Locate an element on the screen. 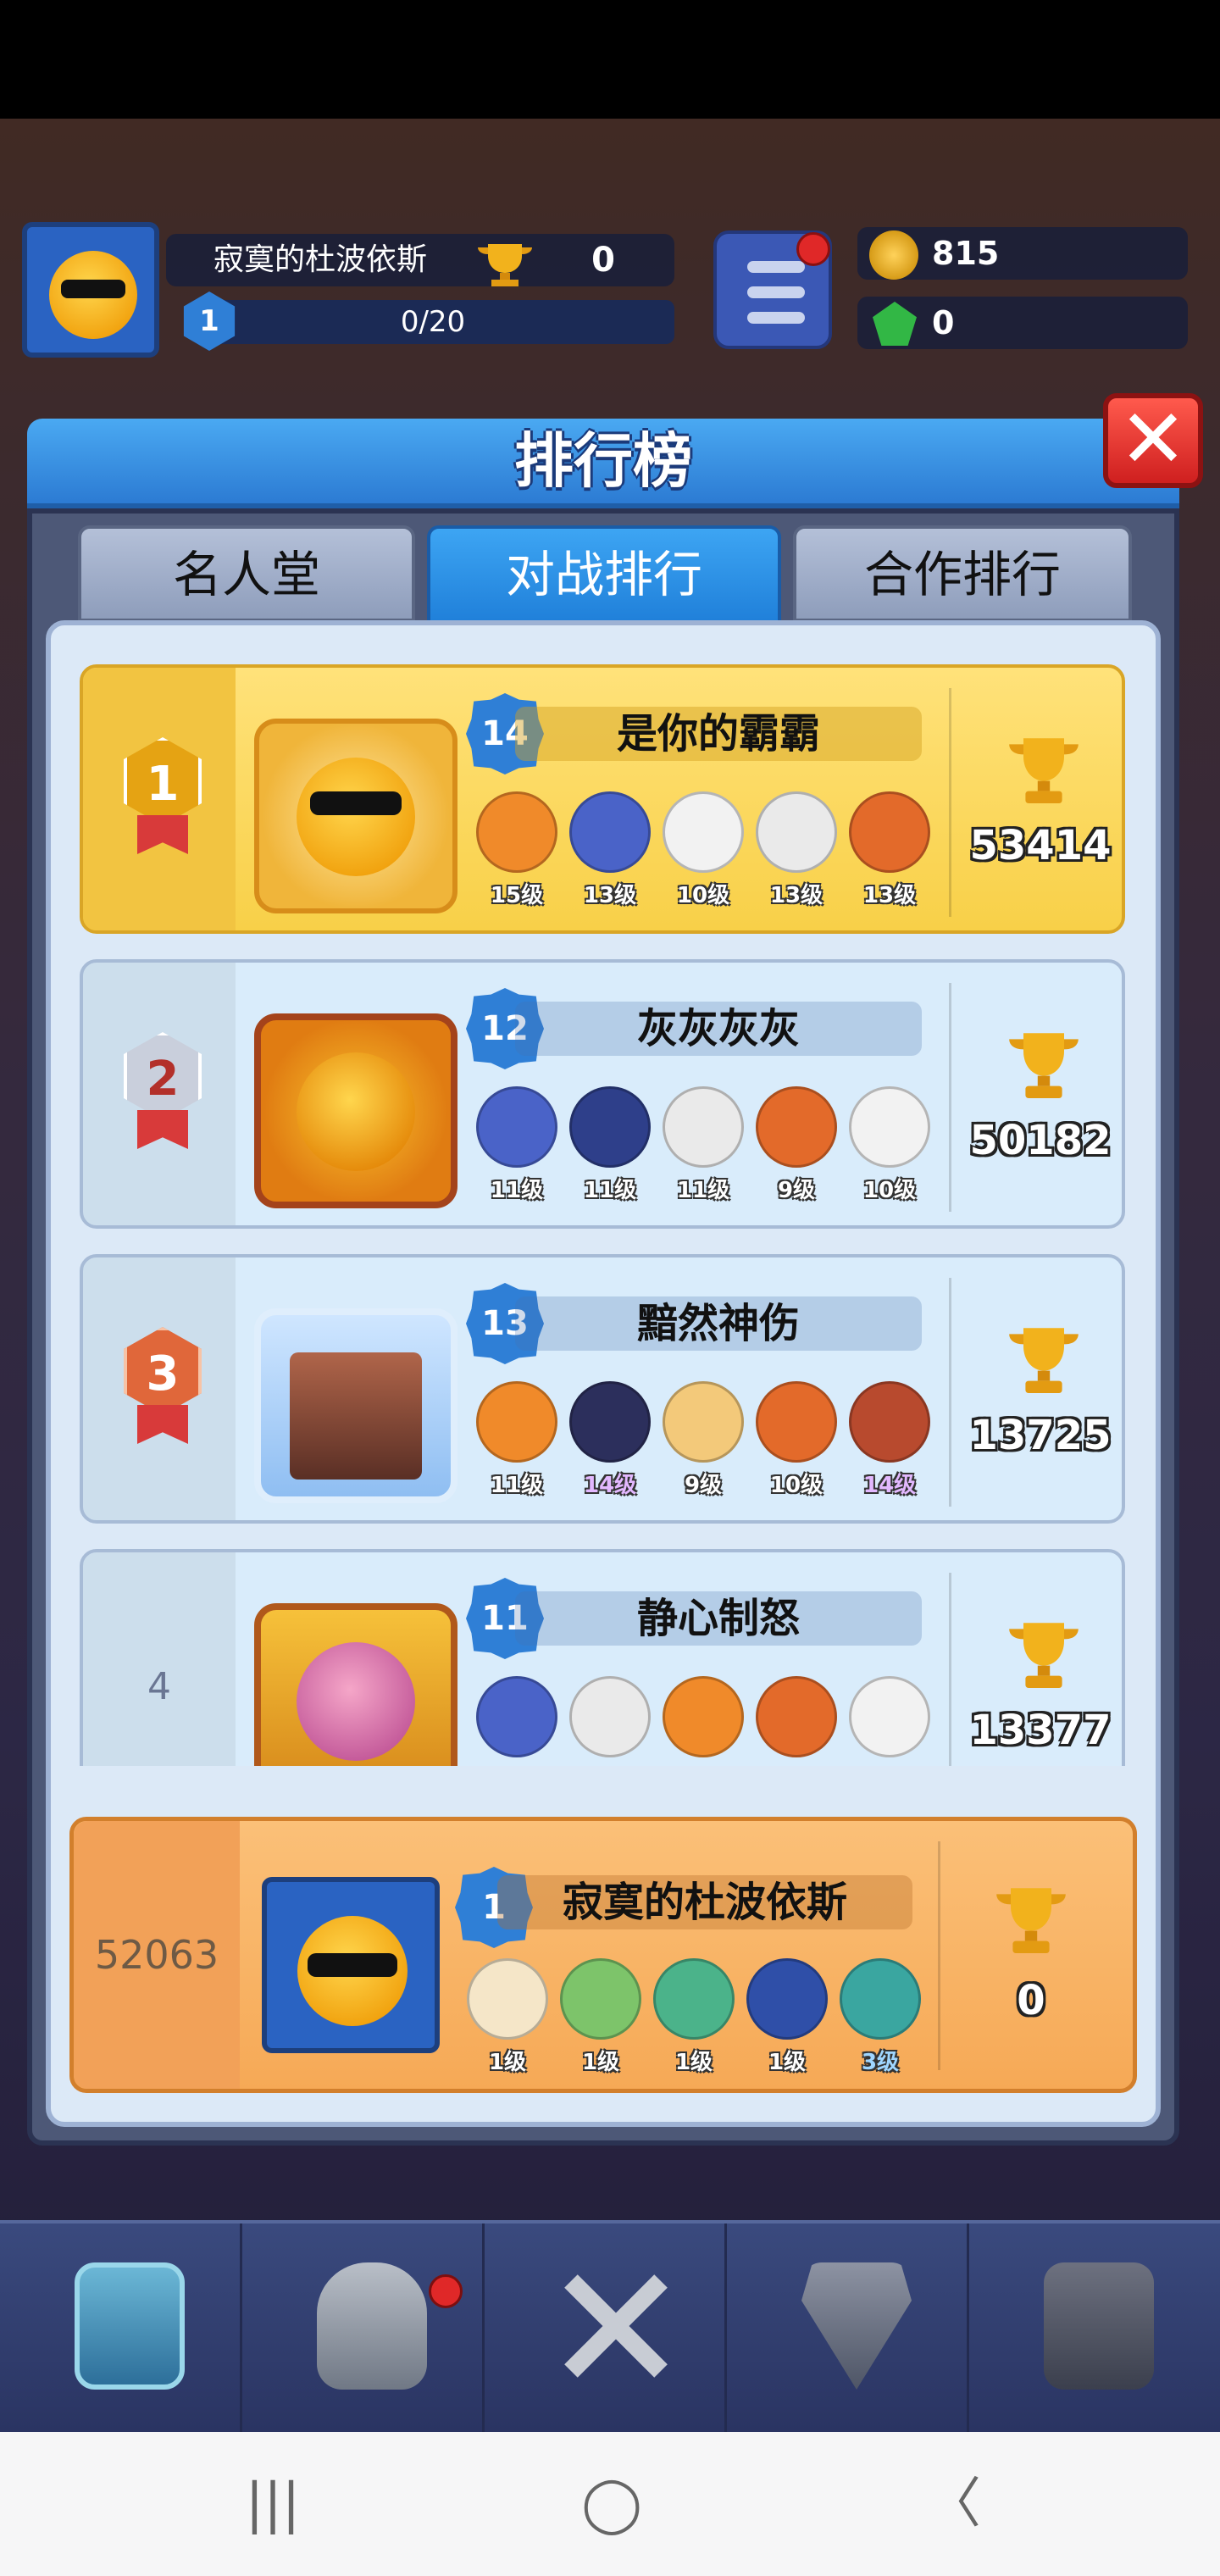 This screenshot has width=1220, height=2576. player-name-bar: 寂寞的杜波依斯 0 is located at coordinates (420, 260).